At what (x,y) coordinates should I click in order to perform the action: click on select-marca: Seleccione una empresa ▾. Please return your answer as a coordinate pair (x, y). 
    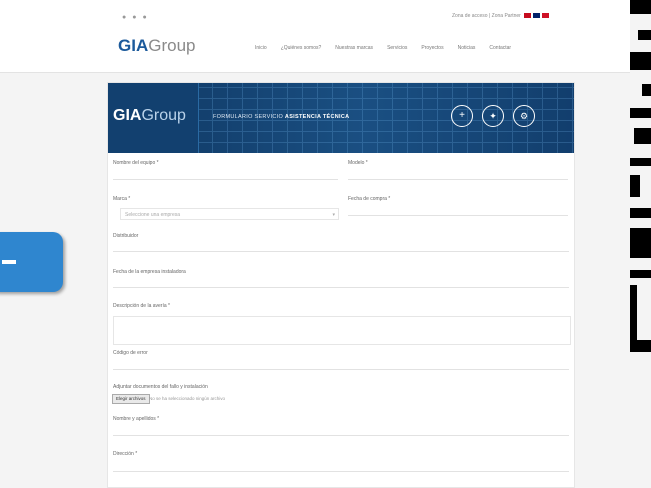
    Looking at the image, I should click on (229, 214).